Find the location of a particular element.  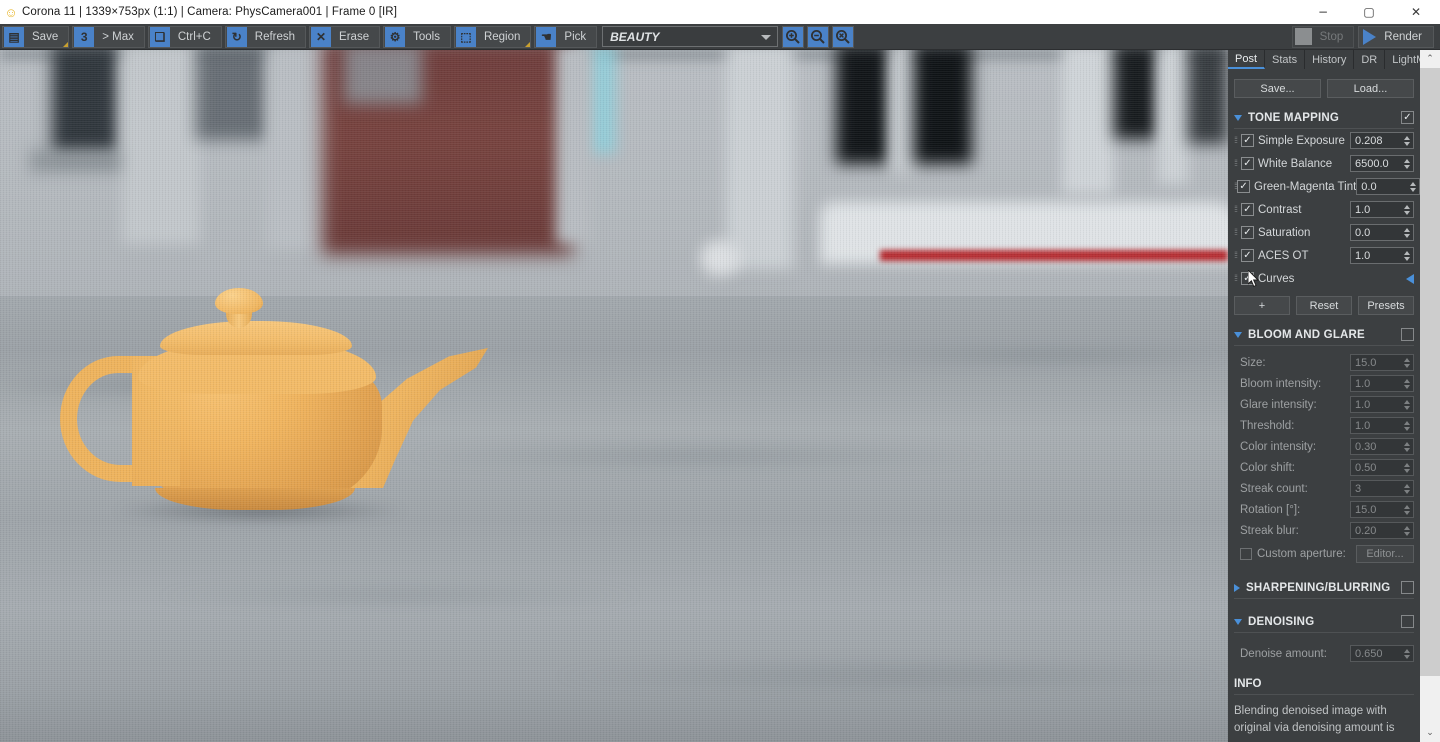

bloom-field-row: Glare intensity: 1.0 is located at coordinates (1324, 404).